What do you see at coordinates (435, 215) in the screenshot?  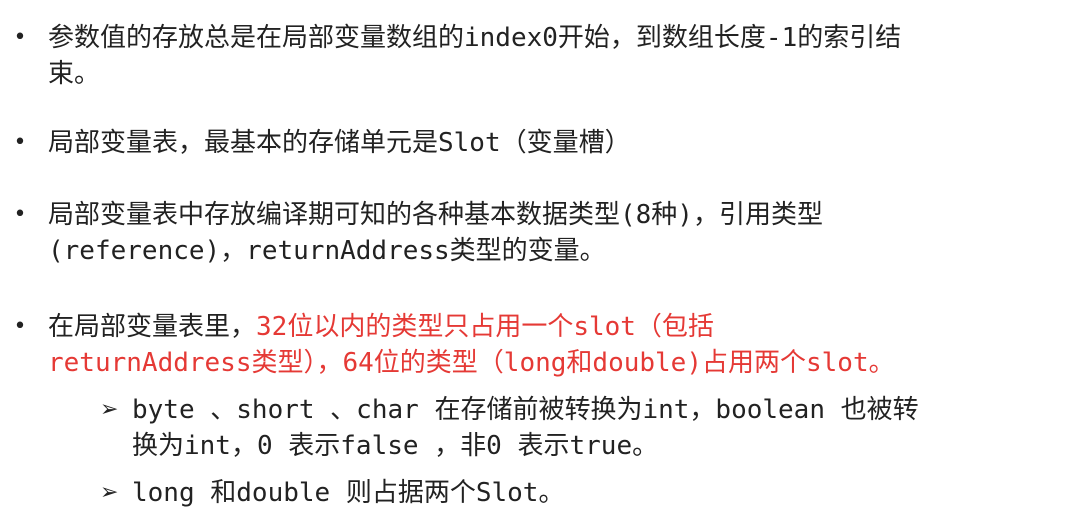 I see `bullet-3-line-1: 局部变量表中存放编译期可知的各种基本数据类型(8种)，引用类型` at bounding box center [435, 215].